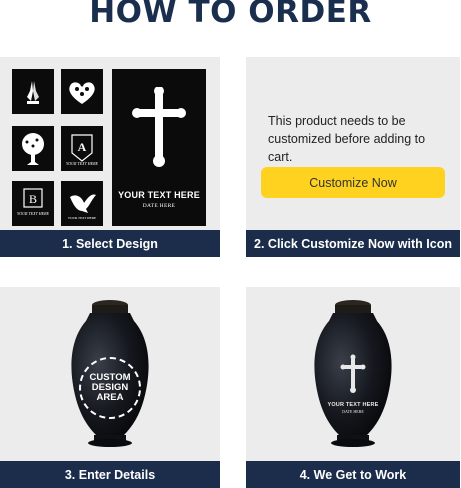  I want to click on heart-of-hearts-icon, so click(82, 92).